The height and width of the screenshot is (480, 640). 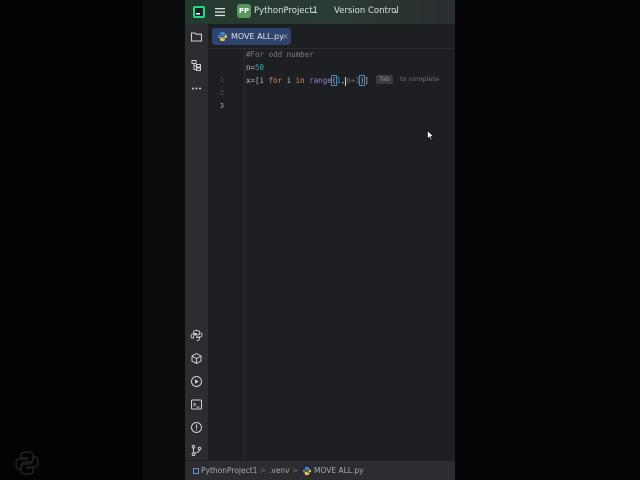 What do you see at coordinates (279, 471) in the screenshot?
I see `breadcrumb-folder: .venv` at bounding box center [279, 471].